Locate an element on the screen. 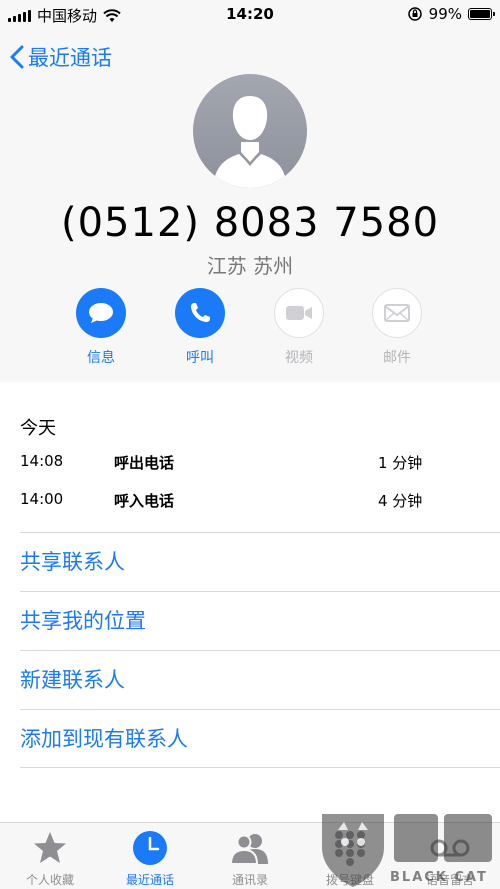 Image resolution: width=500 pixels, height=889 pixels. call-label: 呼叫 is located at coordinates (200, 358).